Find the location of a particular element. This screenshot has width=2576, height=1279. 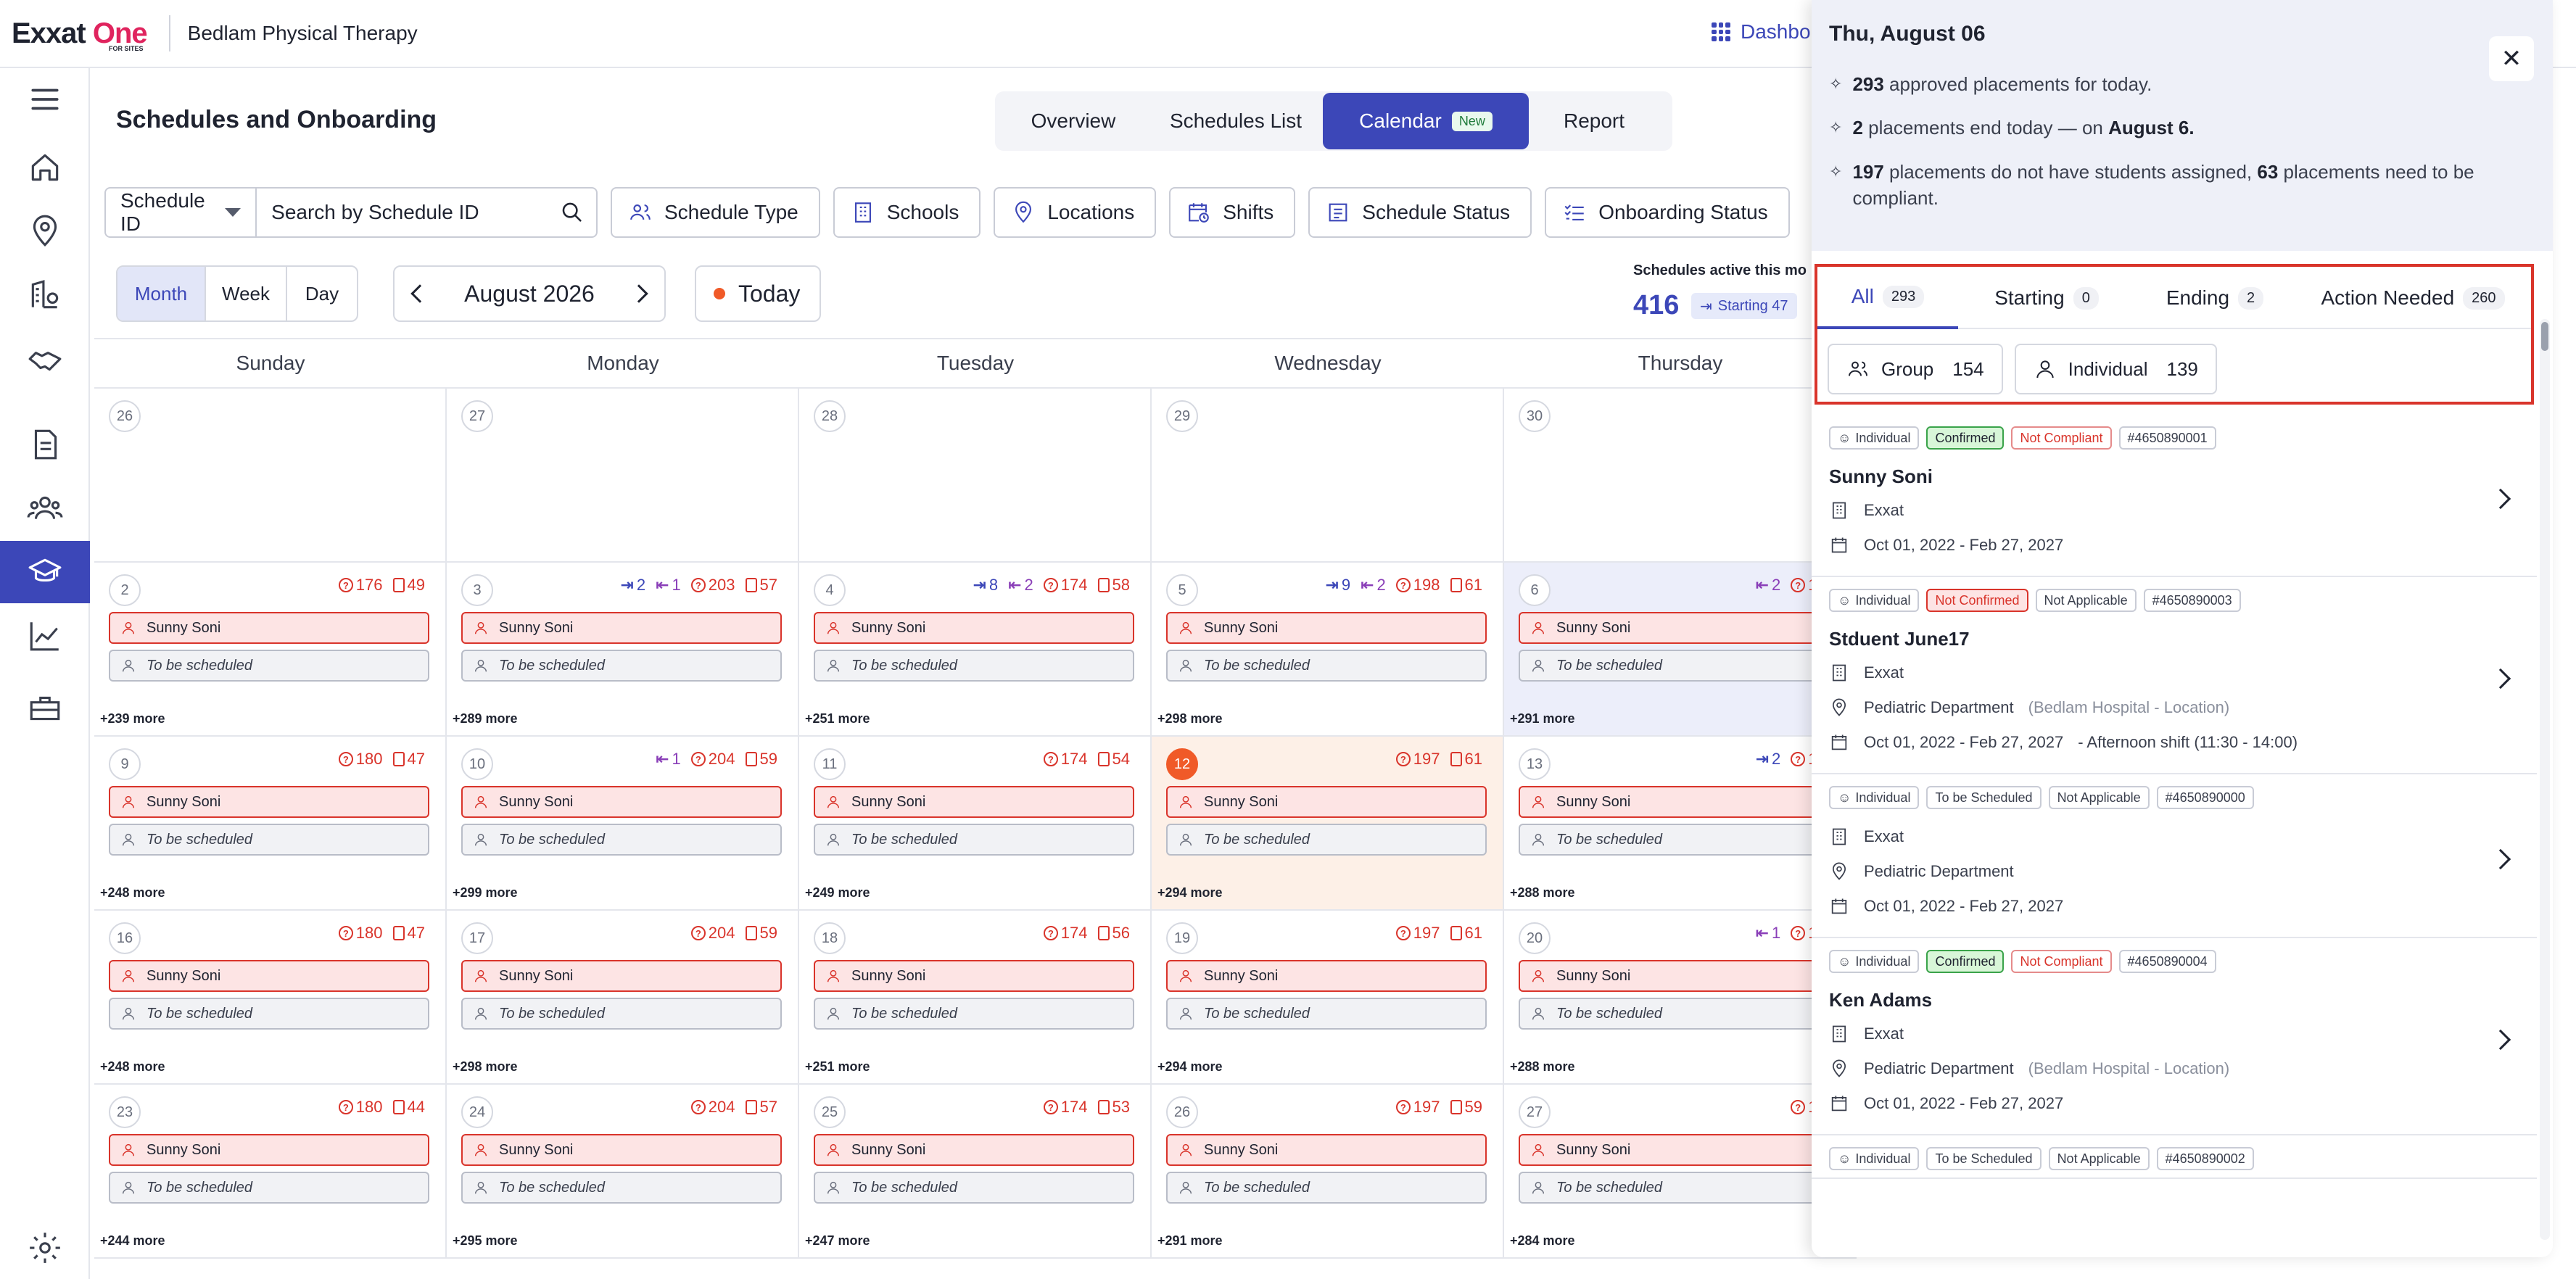

sidebar-item-sites is located at coordinates (45, 295).